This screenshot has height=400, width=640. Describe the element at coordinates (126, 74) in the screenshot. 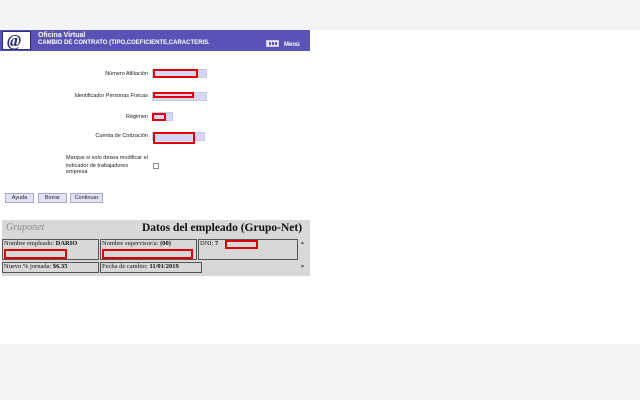

I see `afiliacion-label: Número Afiliación` at that location.